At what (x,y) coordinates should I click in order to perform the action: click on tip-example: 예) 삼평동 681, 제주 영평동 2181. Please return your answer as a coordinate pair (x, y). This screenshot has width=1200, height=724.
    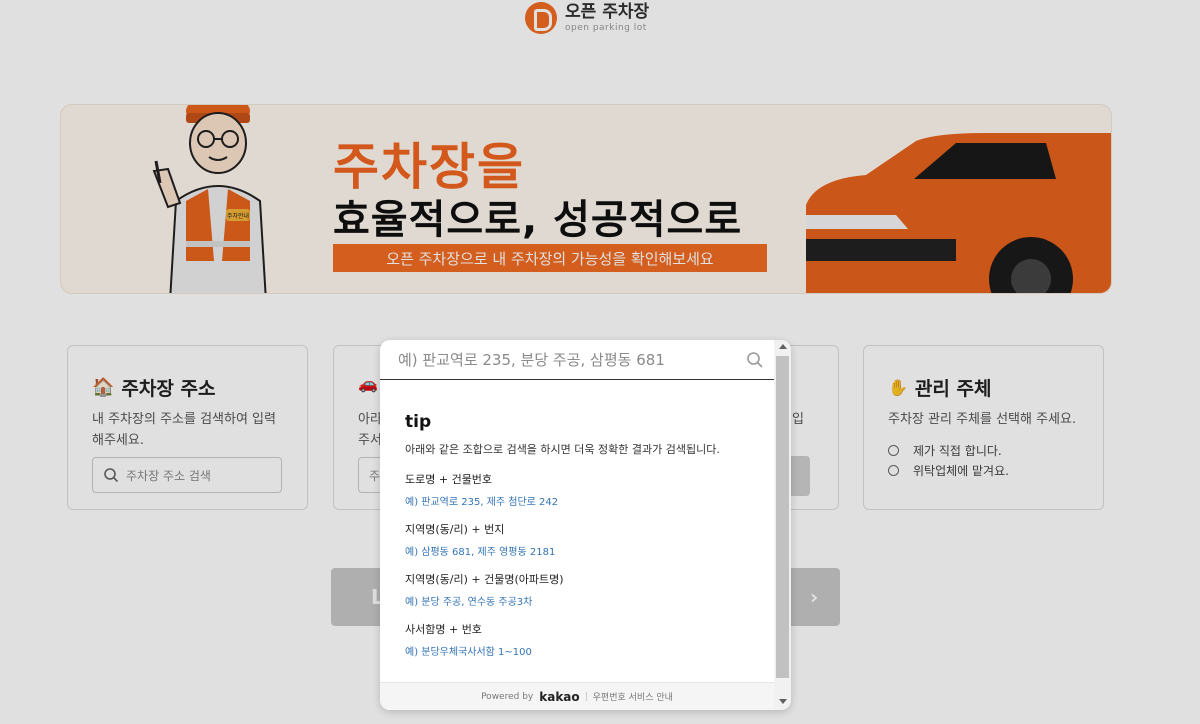
    Looking at the image, I should click on (480, 552).